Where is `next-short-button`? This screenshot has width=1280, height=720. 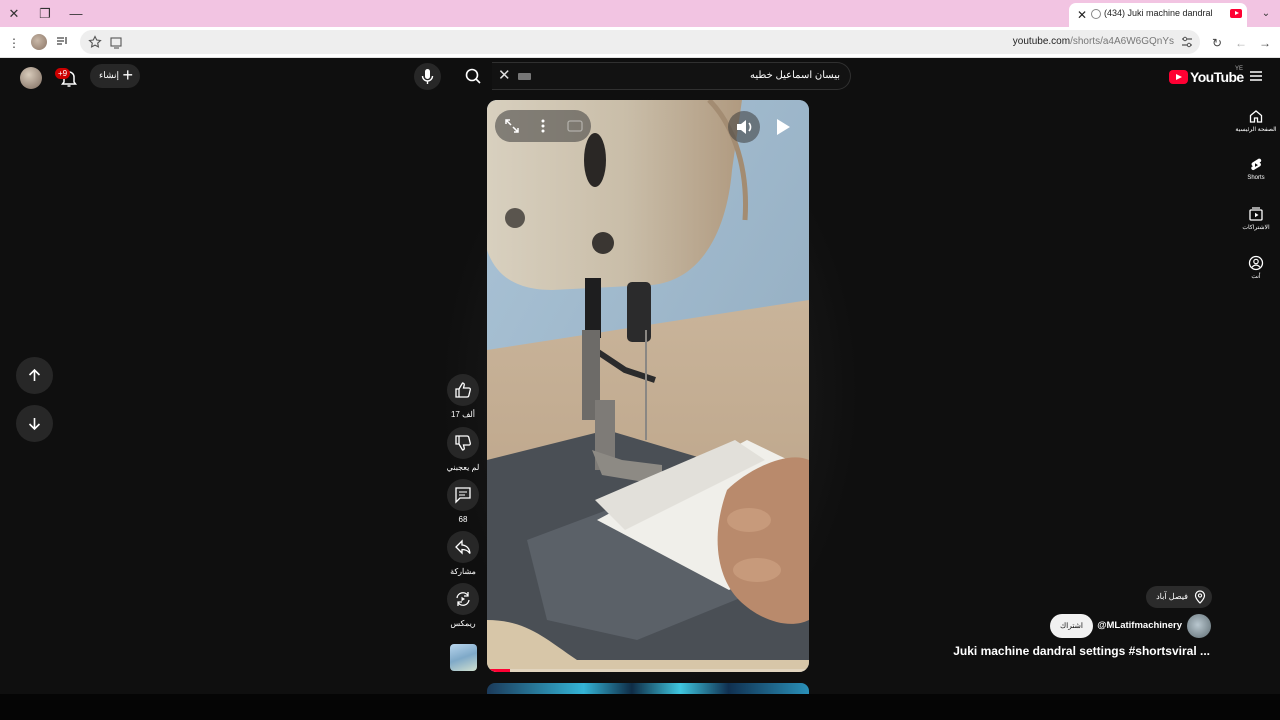
next-short-button is located at coordinates (34, 423).